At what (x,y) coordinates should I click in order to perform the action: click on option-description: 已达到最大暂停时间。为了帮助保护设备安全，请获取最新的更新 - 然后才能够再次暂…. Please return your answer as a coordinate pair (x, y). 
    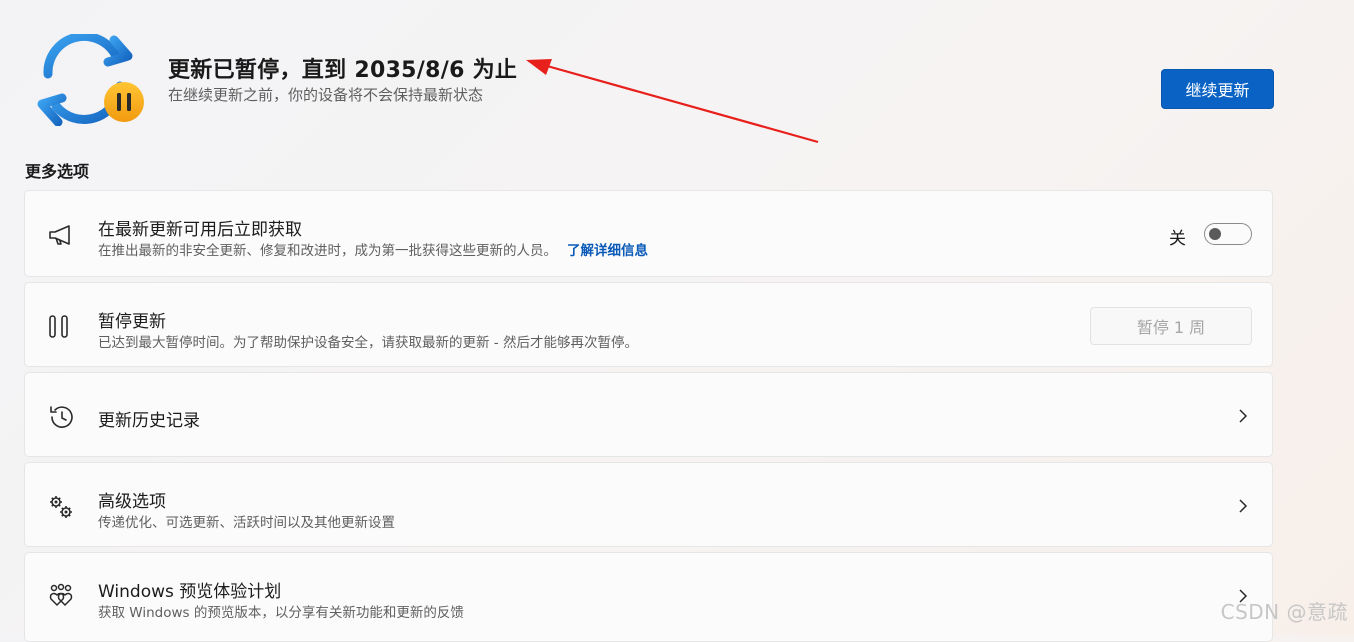
    Looking at the image, I should click on (368, 343).